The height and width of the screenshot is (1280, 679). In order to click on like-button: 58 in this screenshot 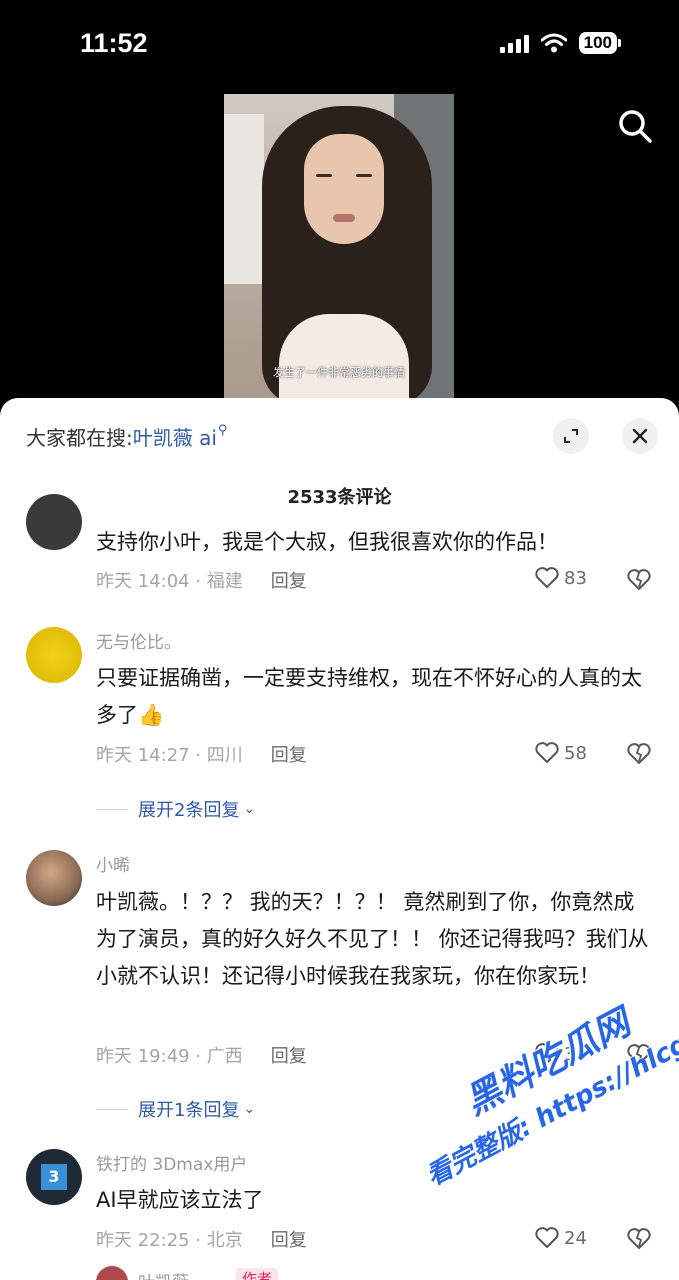, I will do `click(560, 753)`.